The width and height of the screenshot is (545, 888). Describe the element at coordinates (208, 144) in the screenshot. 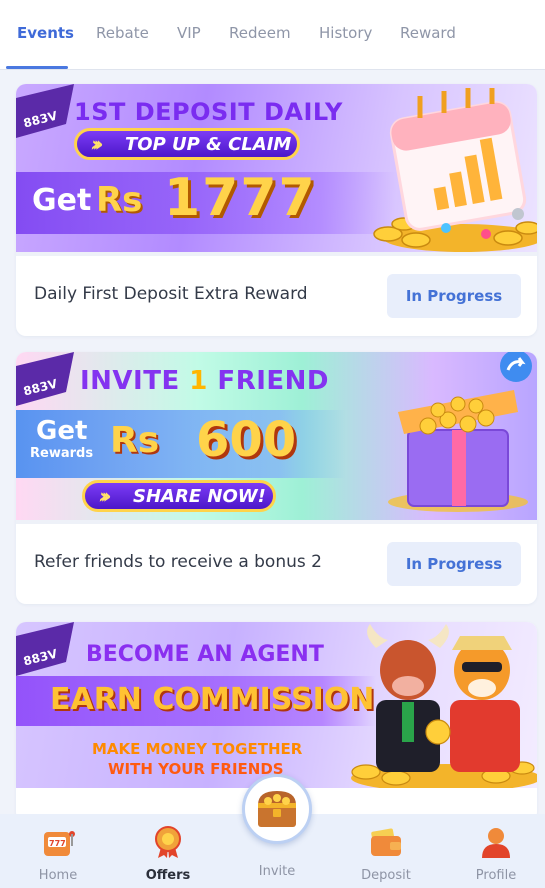

I see `top-up-claim-label: TOP UP & CLAIM` at that location.